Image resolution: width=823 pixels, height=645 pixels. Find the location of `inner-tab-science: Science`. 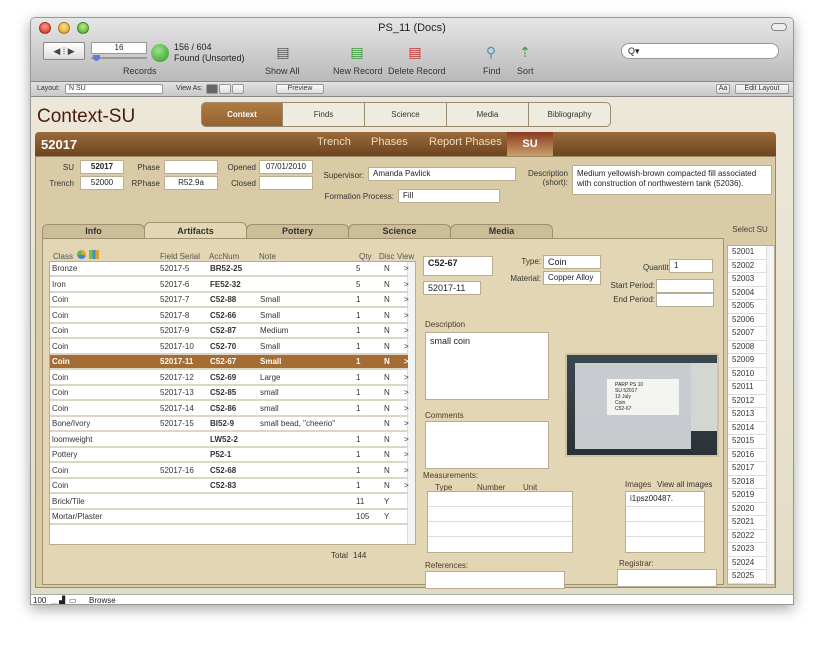

inner-tab-science: Science is located at coordinates (399, 231).